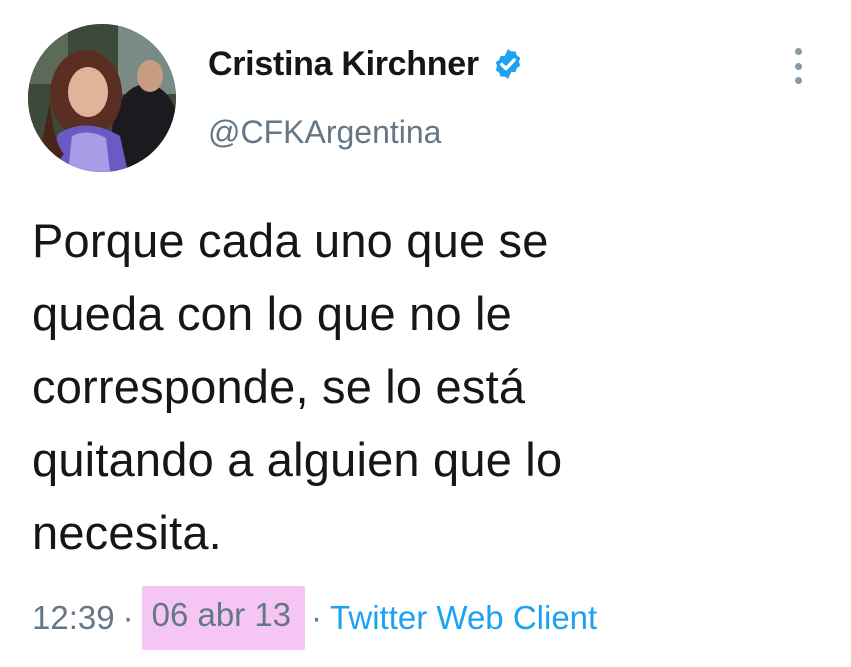 This screenshot has height=667, width=851. What do you see at coordinates (290, 240) in the screenshot?
I see `tweet-text-line: Porque cada uno que se` at bounding box center [290, 240].